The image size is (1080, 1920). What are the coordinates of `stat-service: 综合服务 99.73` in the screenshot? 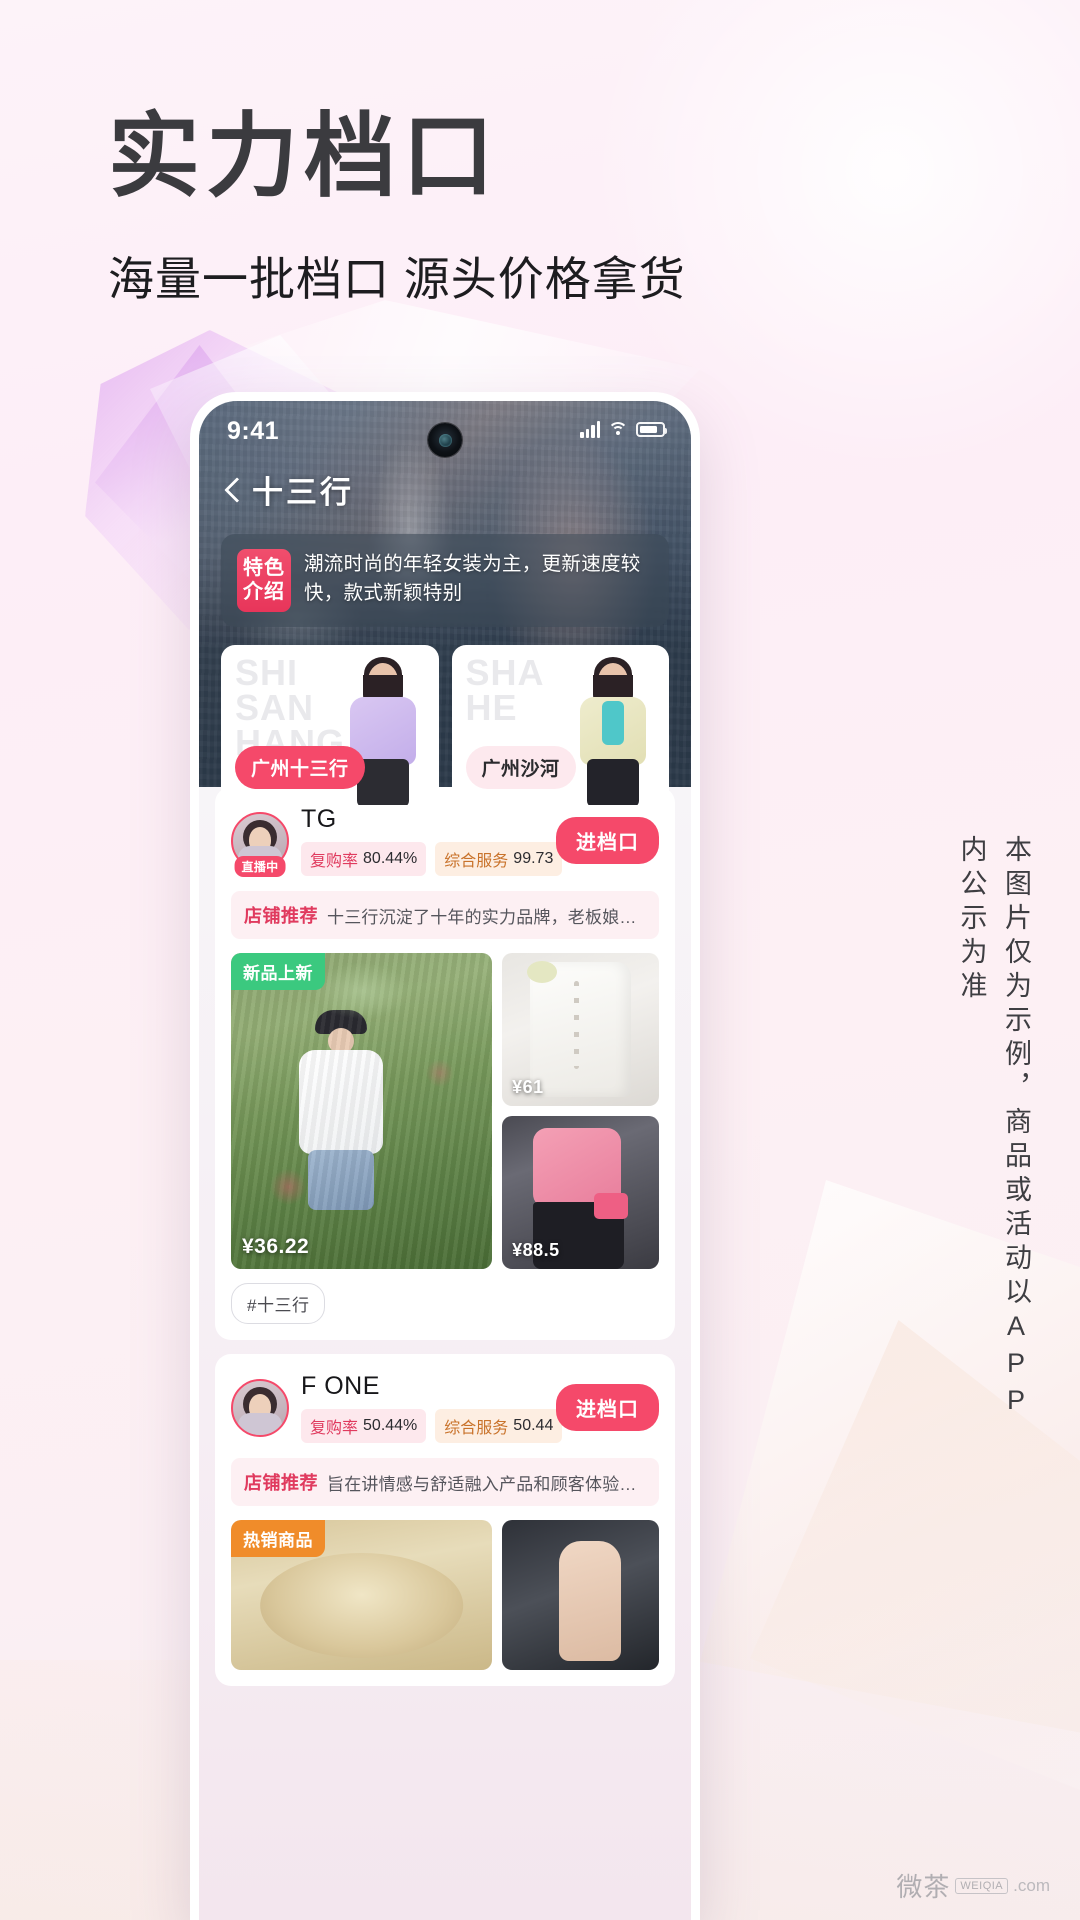 It's located at (499, 859).